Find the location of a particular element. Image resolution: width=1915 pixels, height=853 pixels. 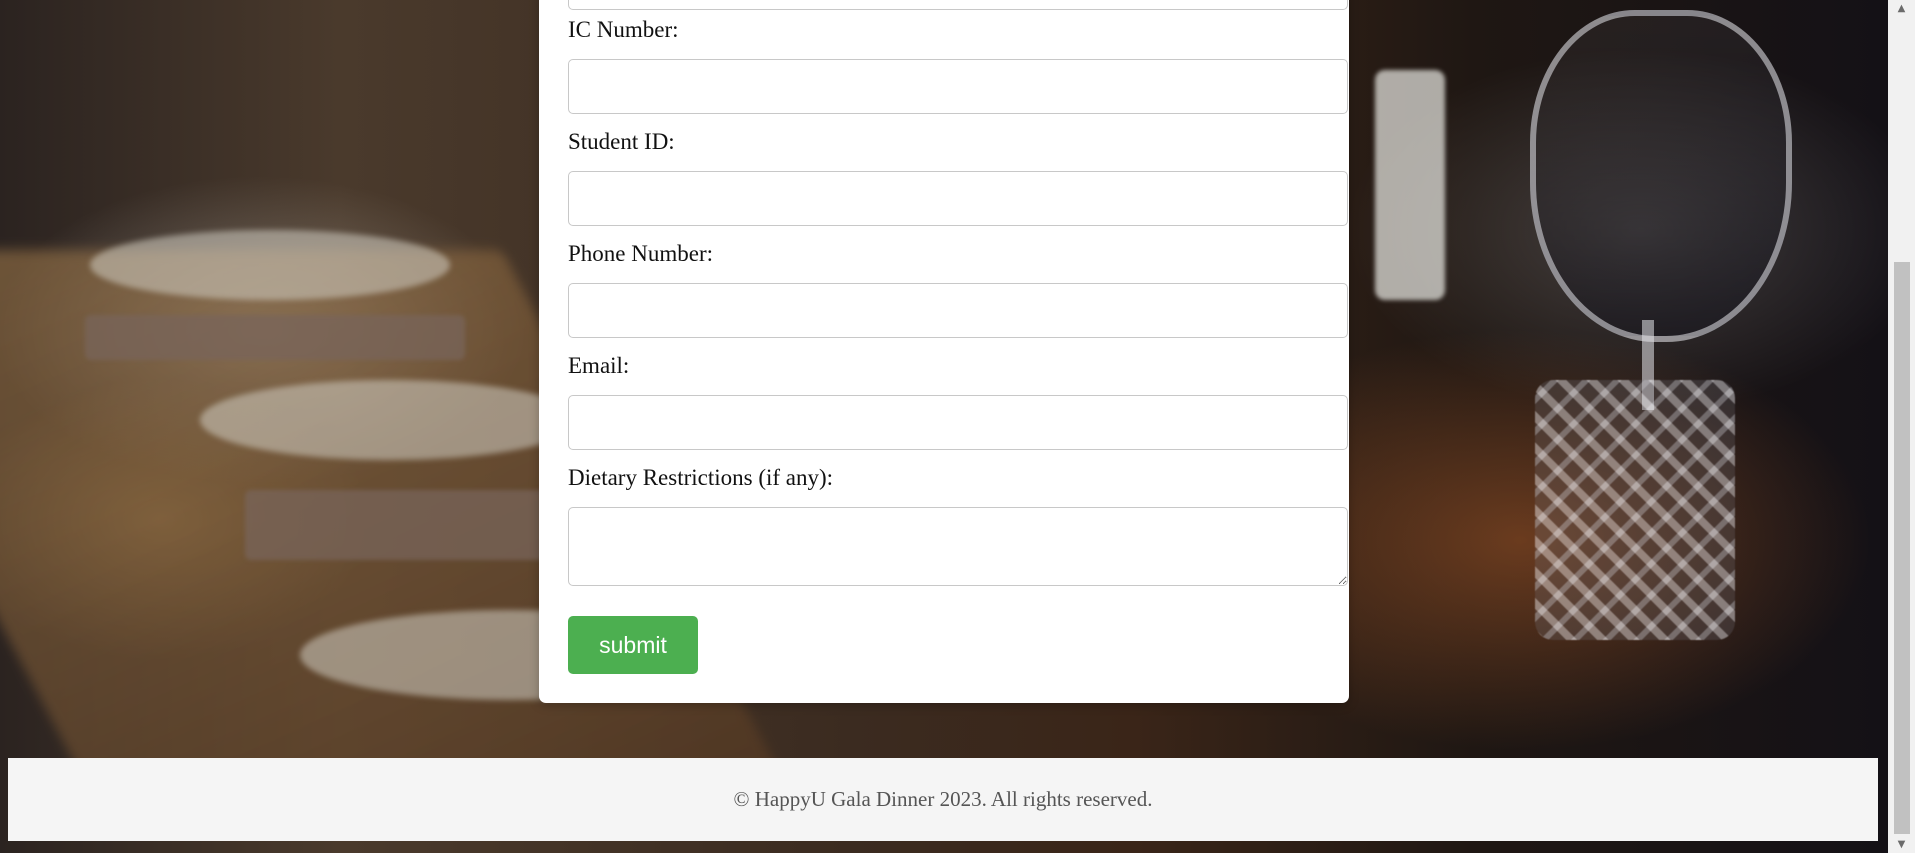

email-label: Email: is located at coordinates (599, 365).